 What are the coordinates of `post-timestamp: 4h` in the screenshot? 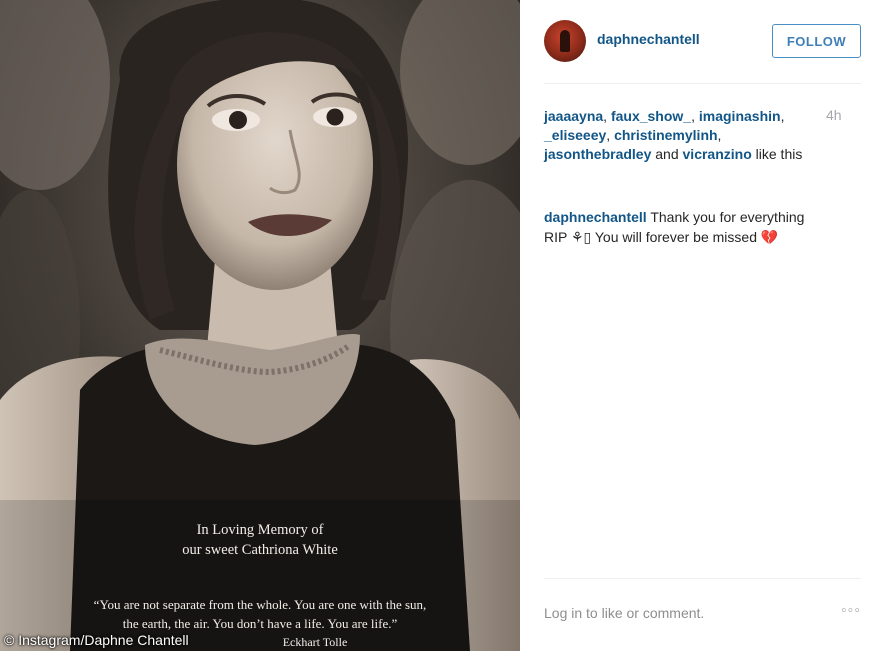 It's located at (834, 115).